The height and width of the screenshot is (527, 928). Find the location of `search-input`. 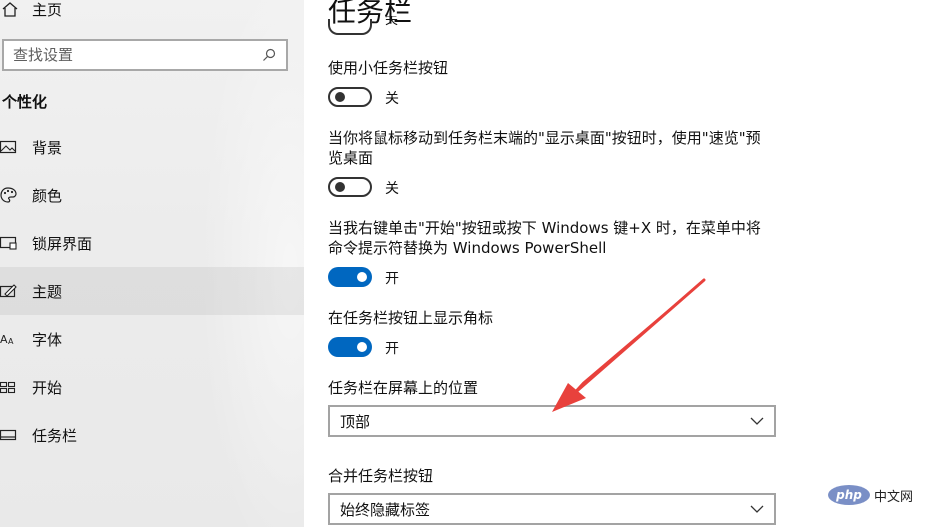

search-input is located at coordinates (133, 55).